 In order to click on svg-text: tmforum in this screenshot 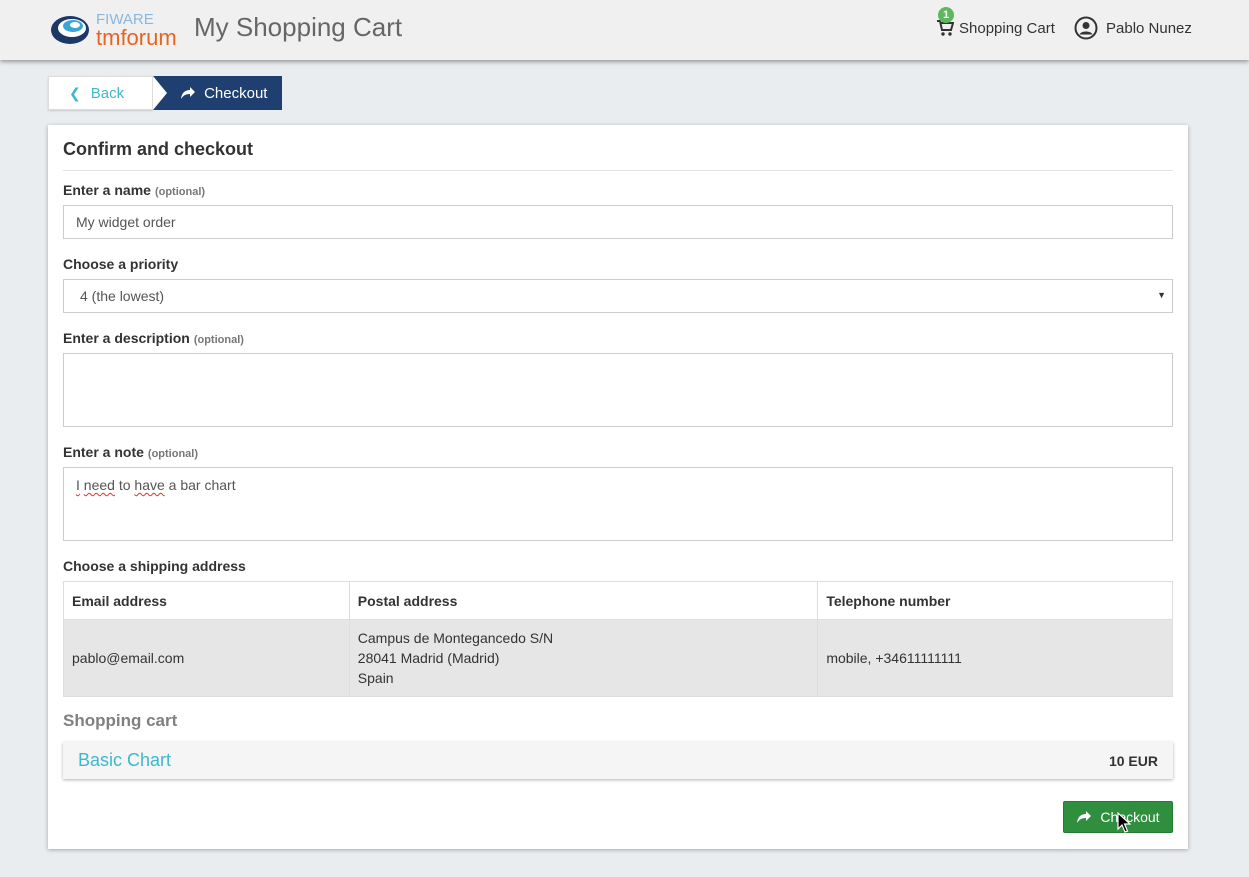, I will do `click(136, 37)`.